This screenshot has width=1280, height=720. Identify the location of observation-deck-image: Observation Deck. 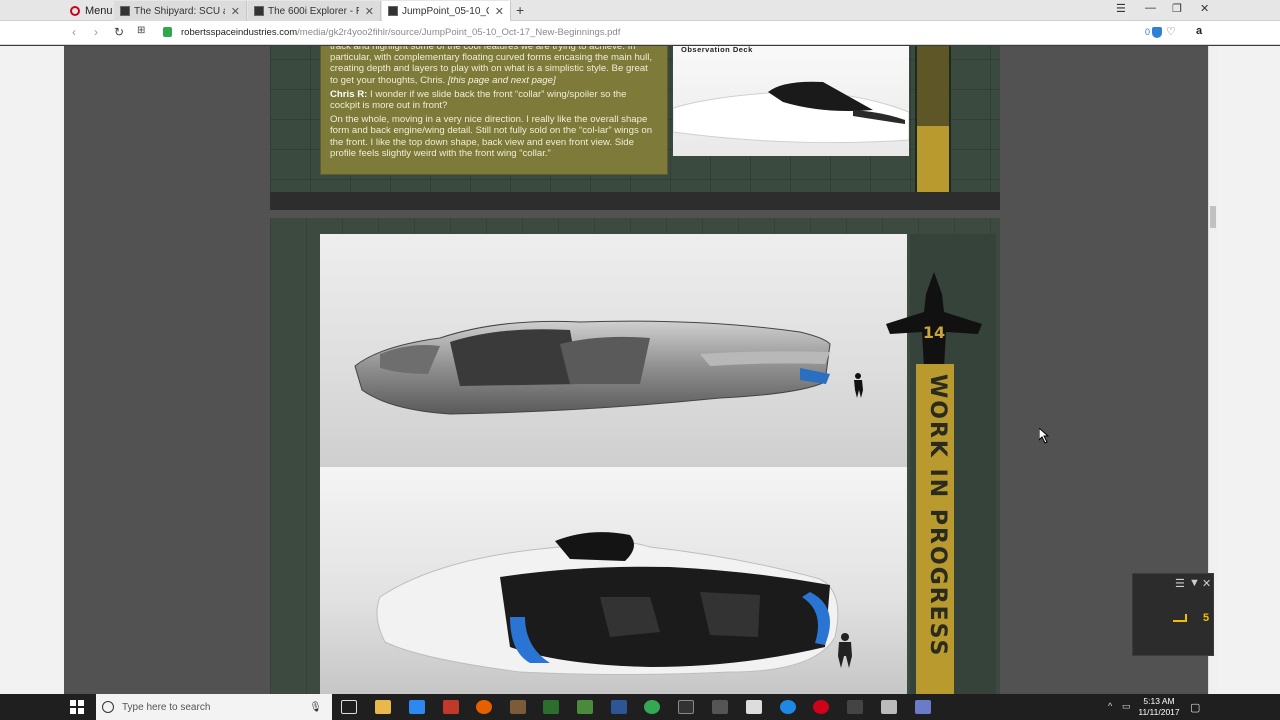
(791, 101).